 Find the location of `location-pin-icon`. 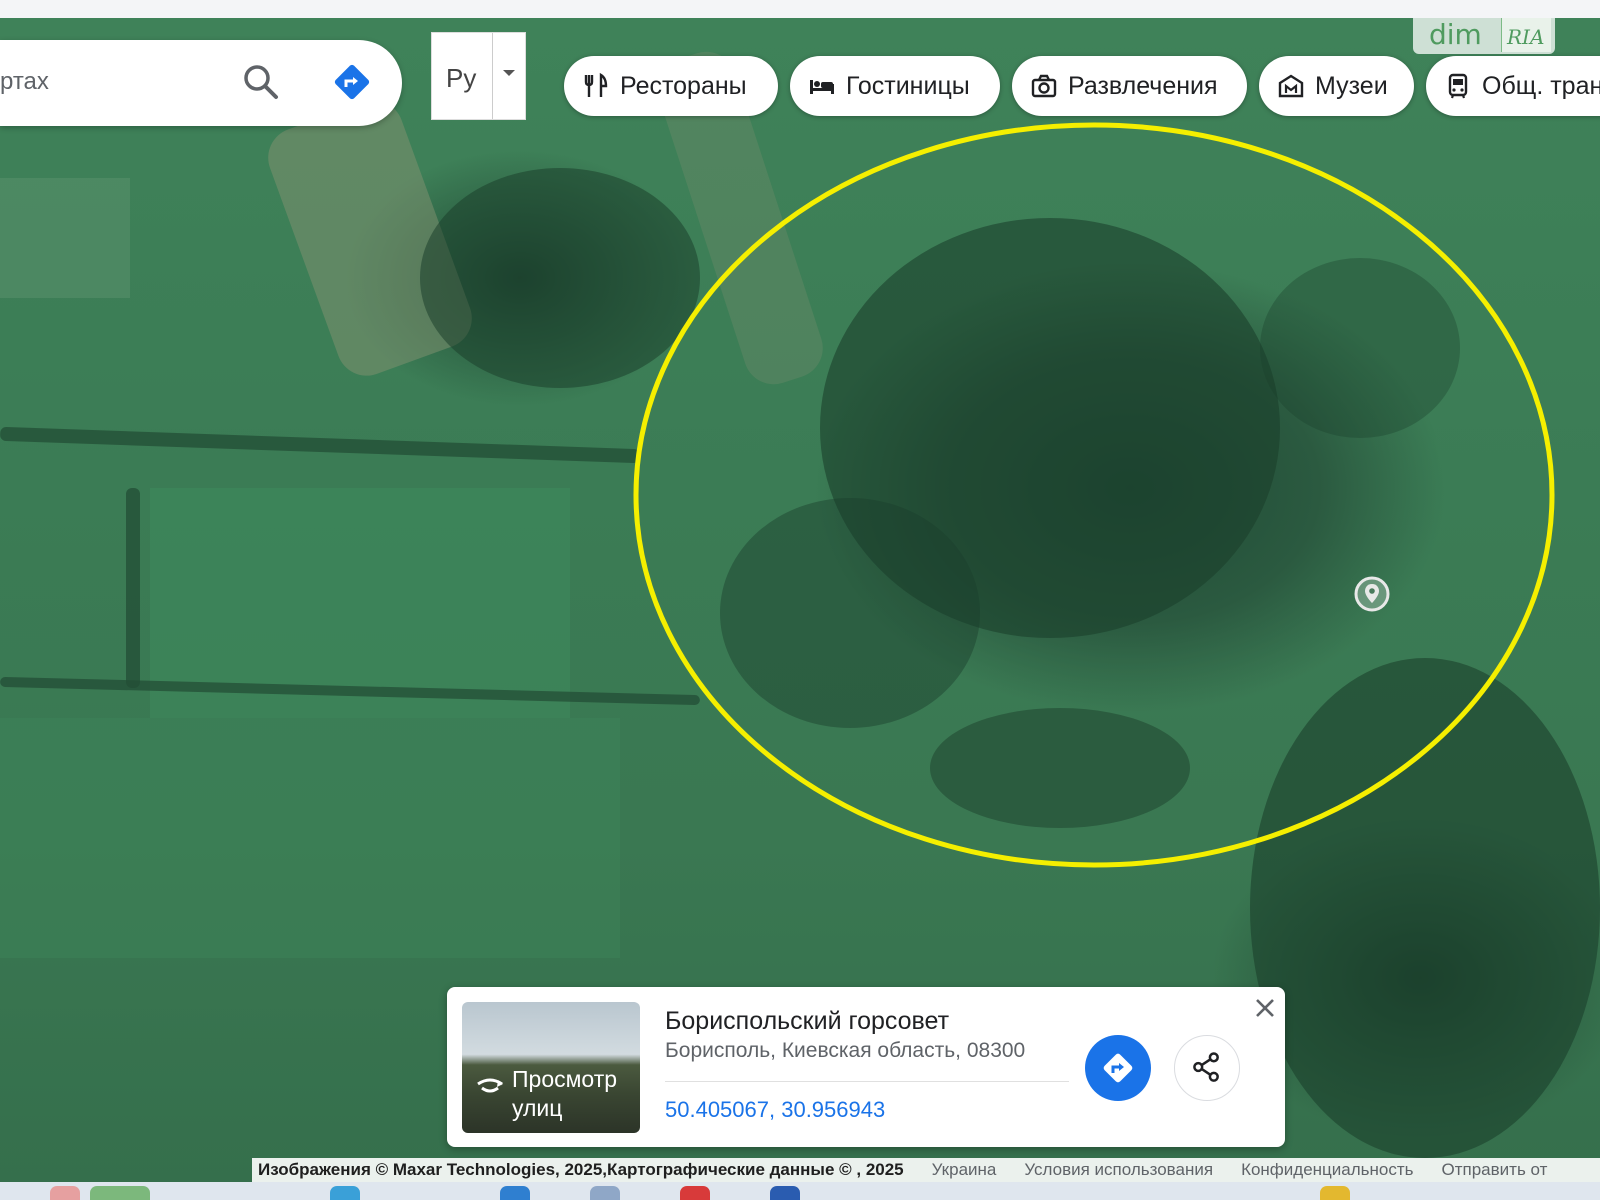

location-pin-icon is located at coordinates (1372, 594).